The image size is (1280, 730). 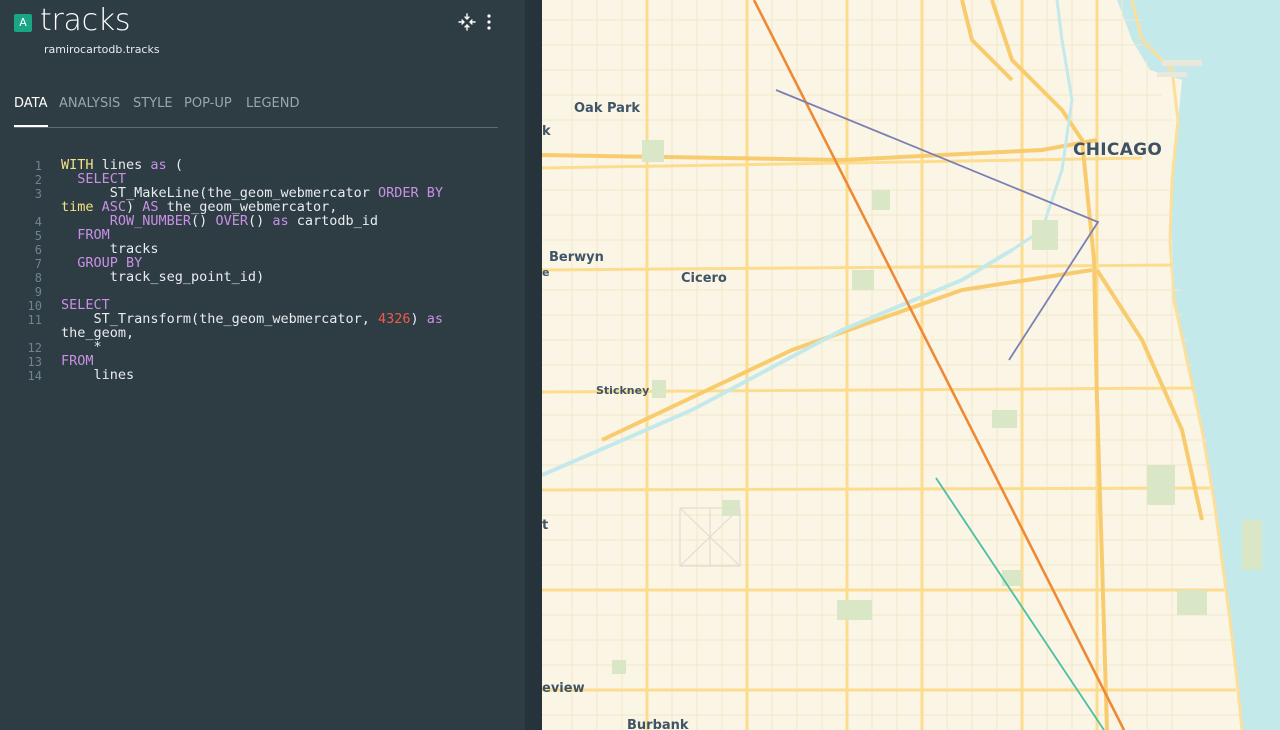 What do you see at coordinates (545, 525) in the screenshot?
I see `map-label-edge-t: t` at bounding box center [545, 525].